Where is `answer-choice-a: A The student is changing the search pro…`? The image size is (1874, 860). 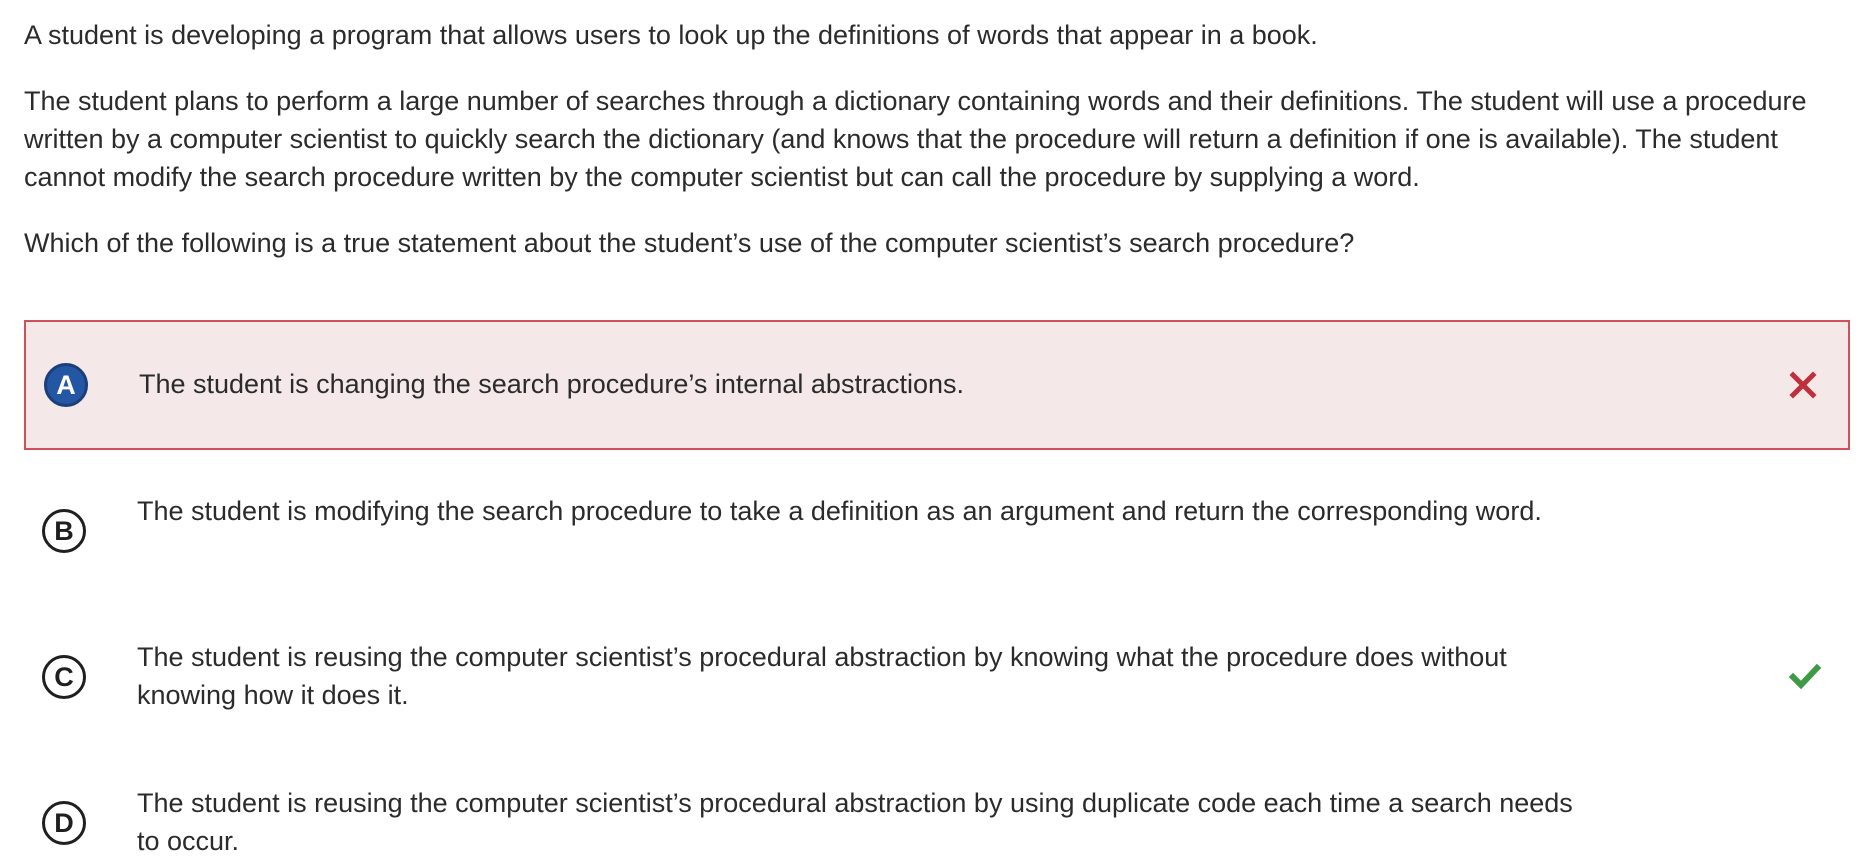
answer-choice-a: A The student is changing the search pro… is located at coordinates (937, 385).